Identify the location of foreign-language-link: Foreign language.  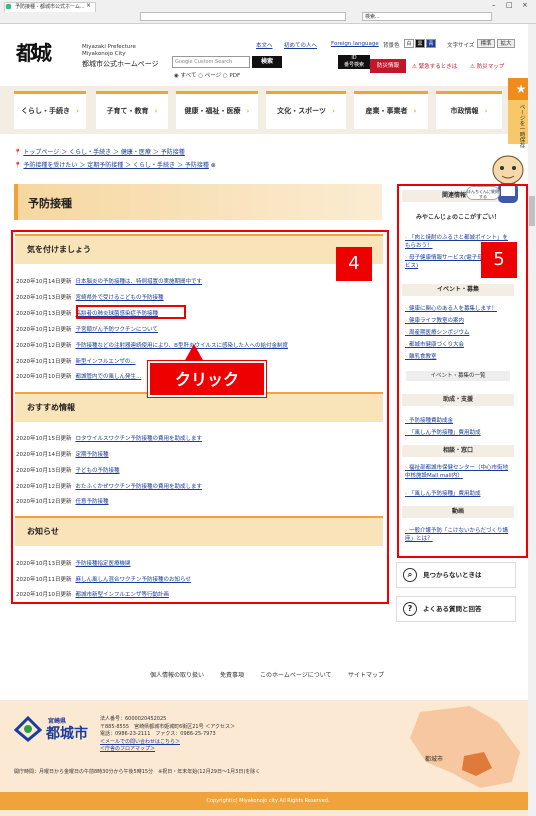
(355, 44).